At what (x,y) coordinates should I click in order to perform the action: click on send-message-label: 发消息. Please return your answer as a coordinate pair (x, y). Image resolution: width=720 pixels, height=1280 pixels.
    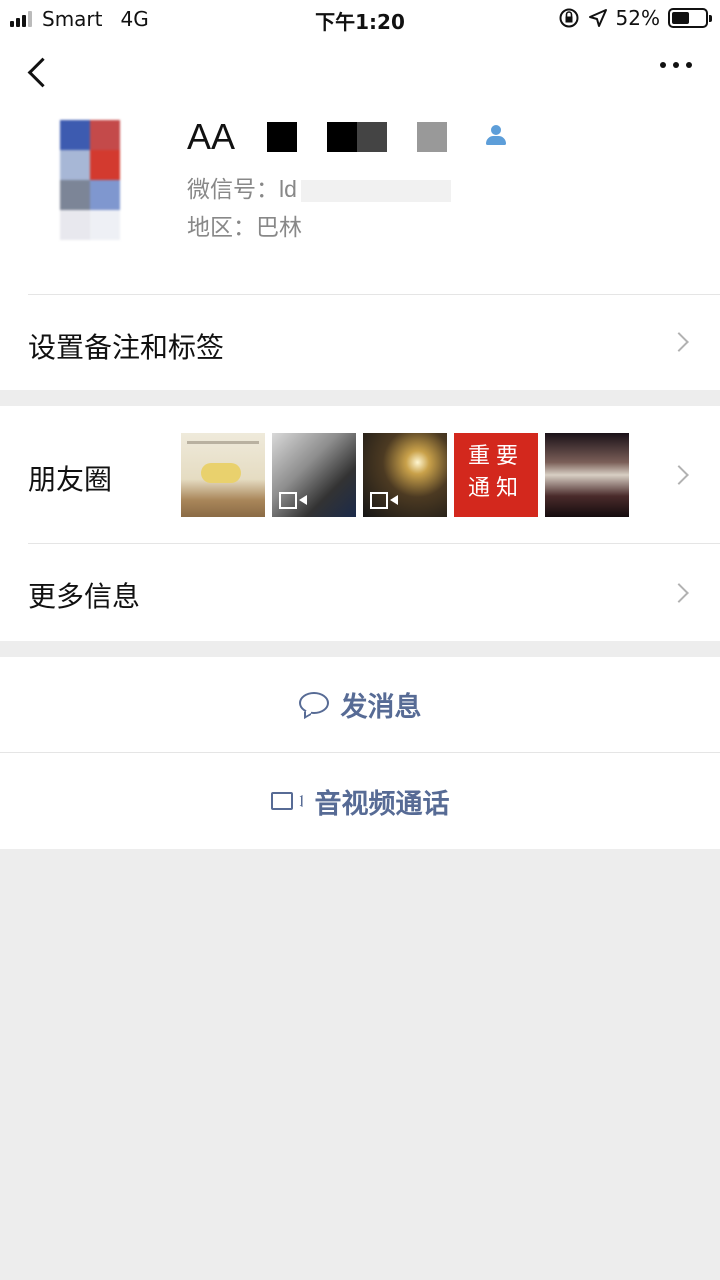
    Looking at the image, I should click on (381, 707).